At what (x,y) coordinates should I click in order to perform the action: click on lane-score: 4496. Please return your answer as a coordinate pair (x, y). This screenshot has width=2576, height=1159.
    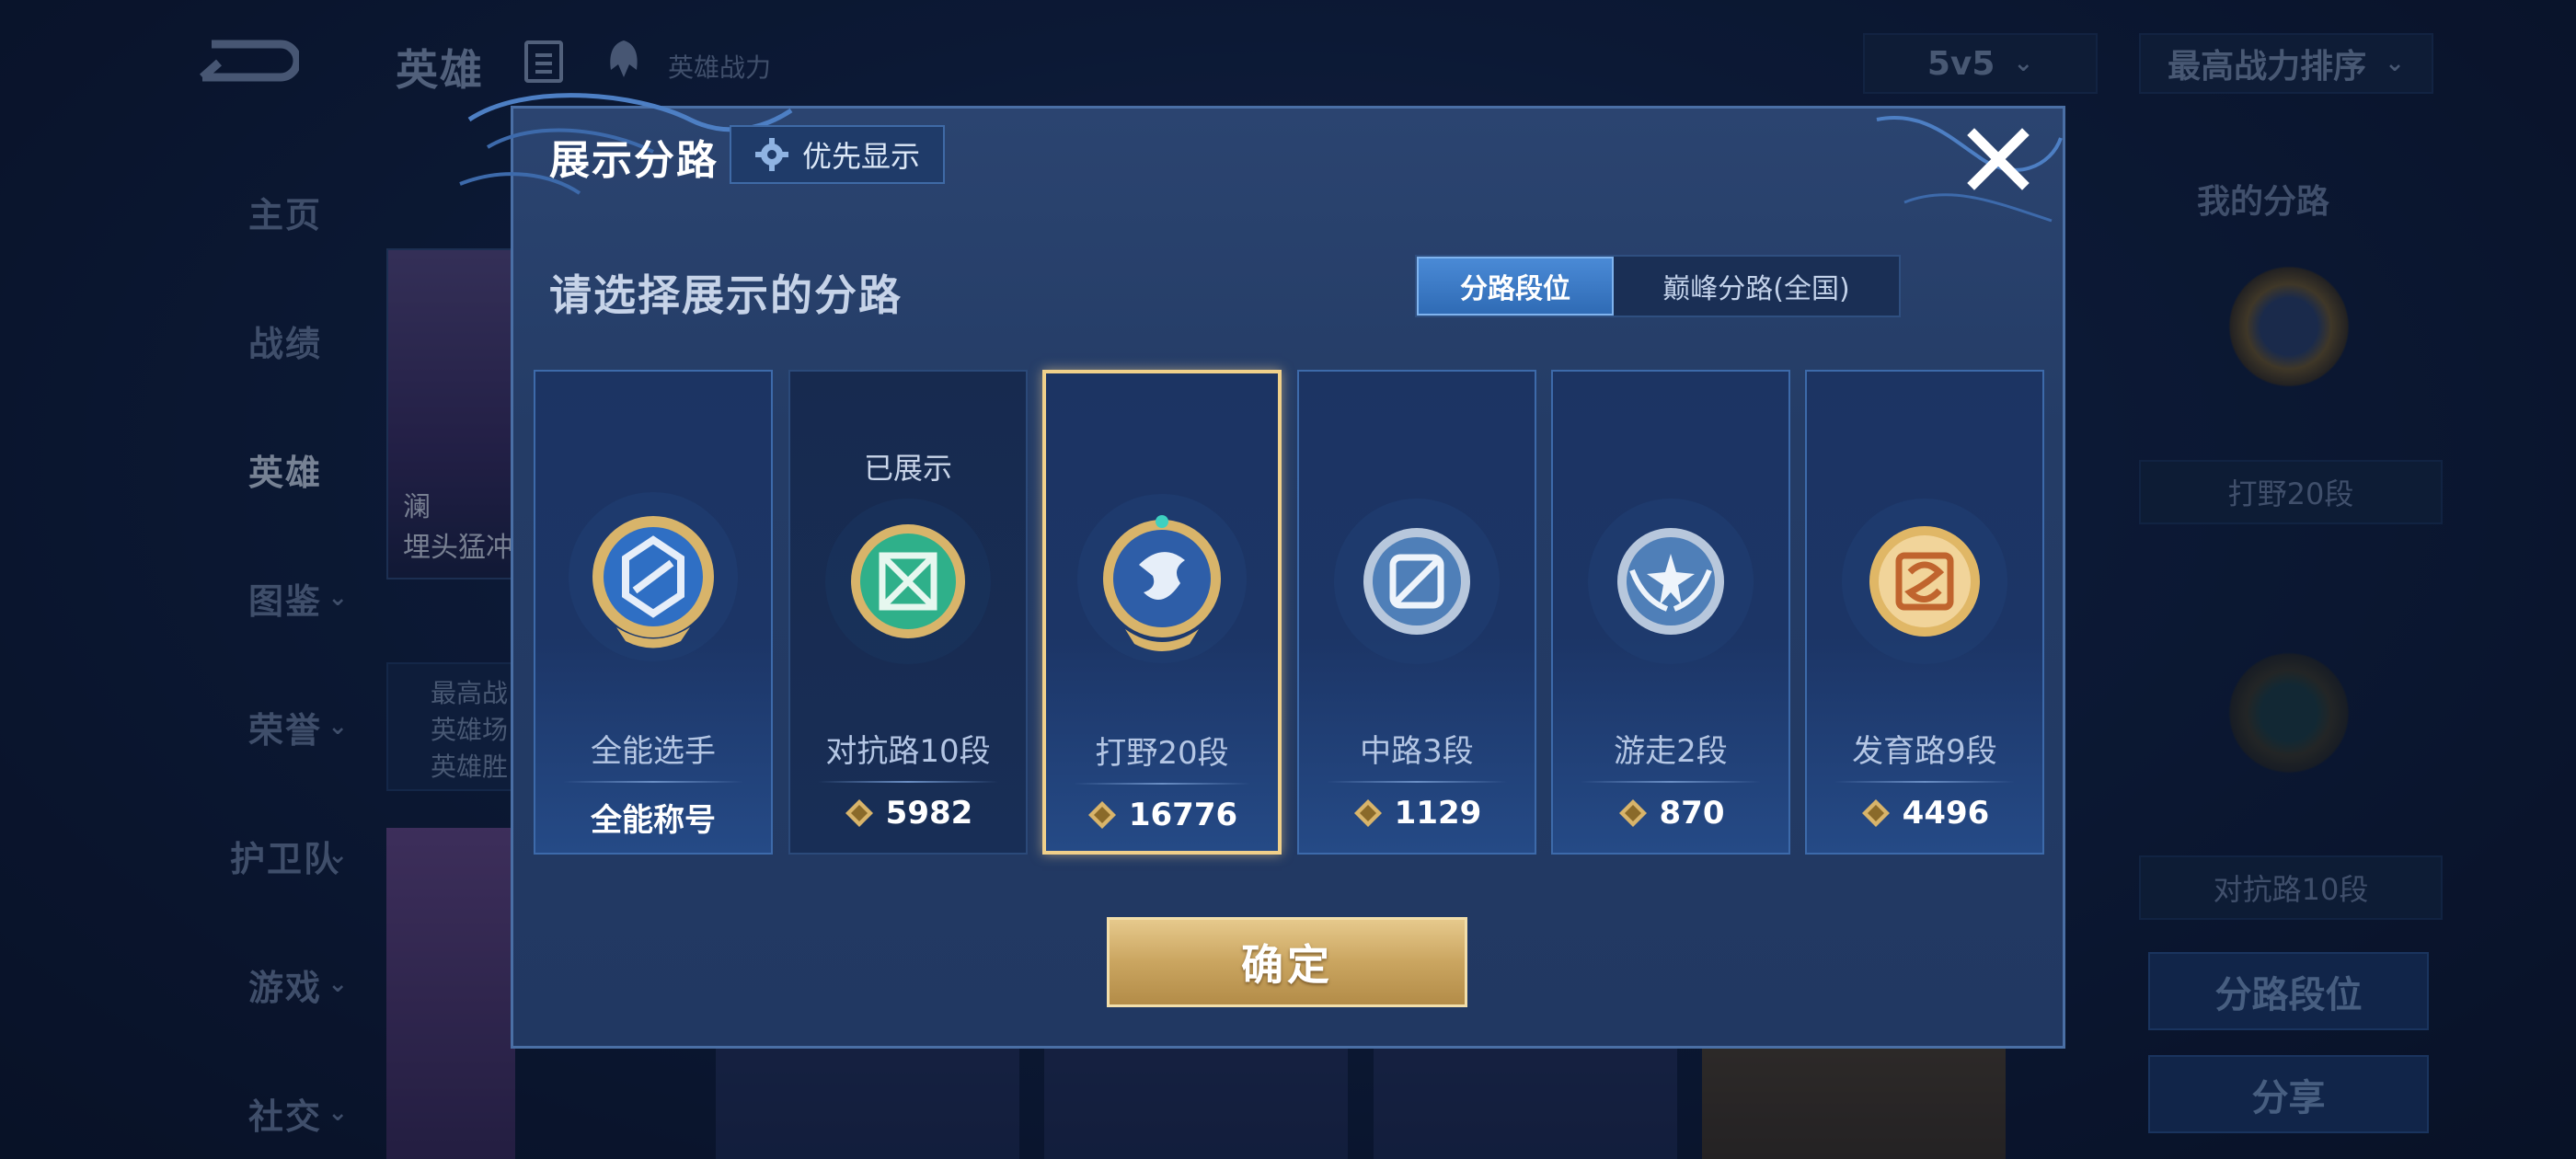
    Looking at the image, I should click on (1946, 813).